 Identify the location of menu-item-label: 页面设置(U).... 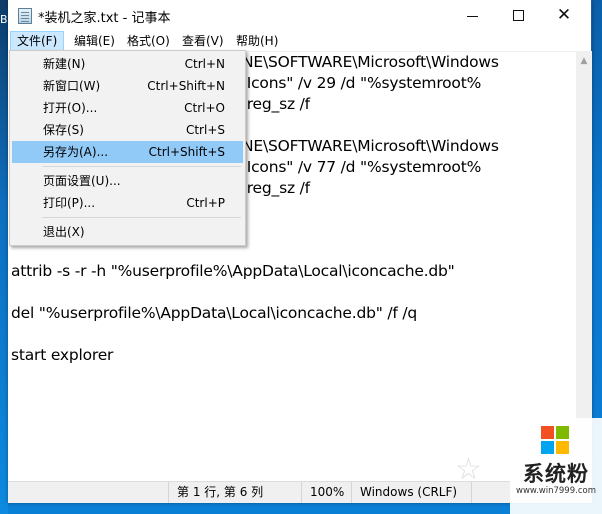
(82, 181).